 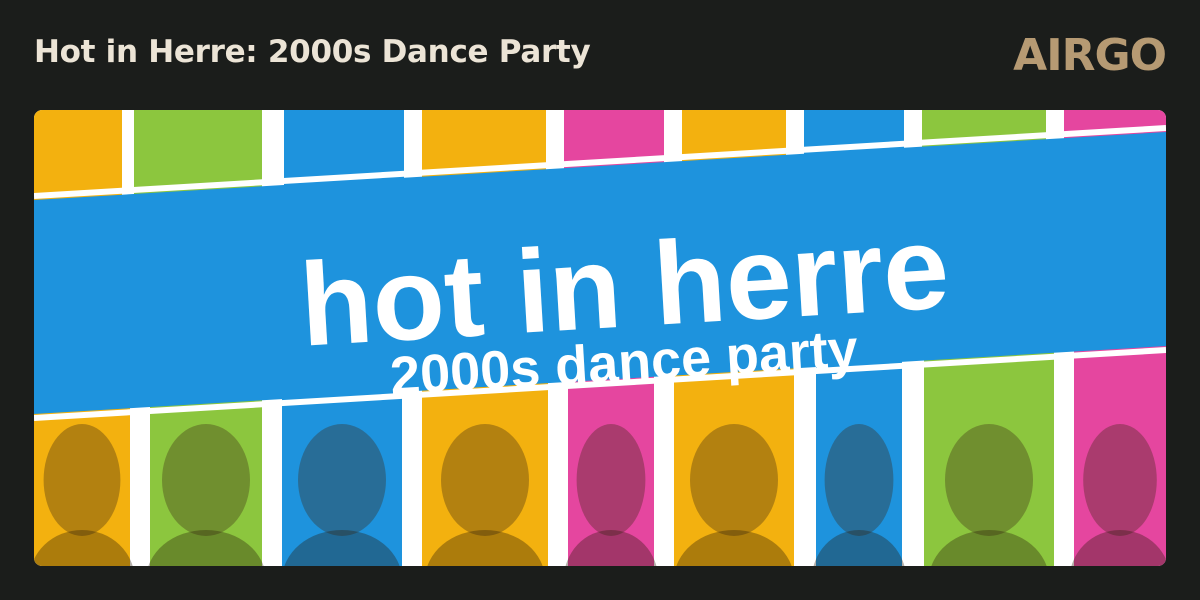 What do you see at coordinates (312, 52) in the screenshot?
I see `page-title: Hot in Herre: 2000s Dance Party` at bounding box center [312, 52].